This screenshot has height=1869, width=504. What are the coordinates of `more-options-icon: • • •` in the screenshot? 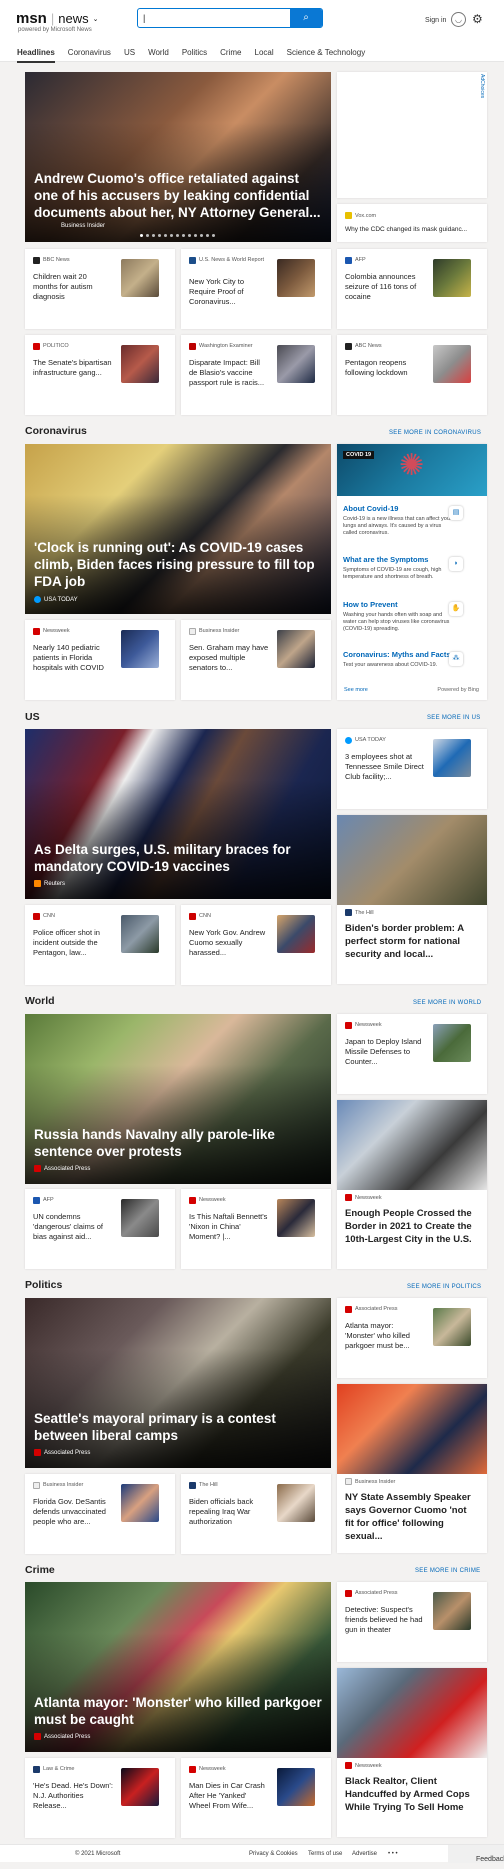 It's located at (393, 1854).